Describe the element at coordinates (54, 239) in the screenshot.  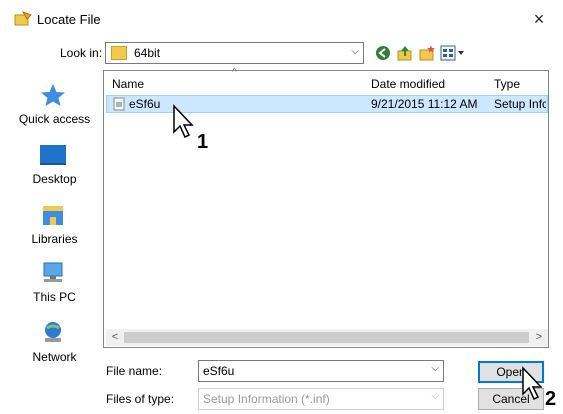
I see `place-label: Libraries` at that location.